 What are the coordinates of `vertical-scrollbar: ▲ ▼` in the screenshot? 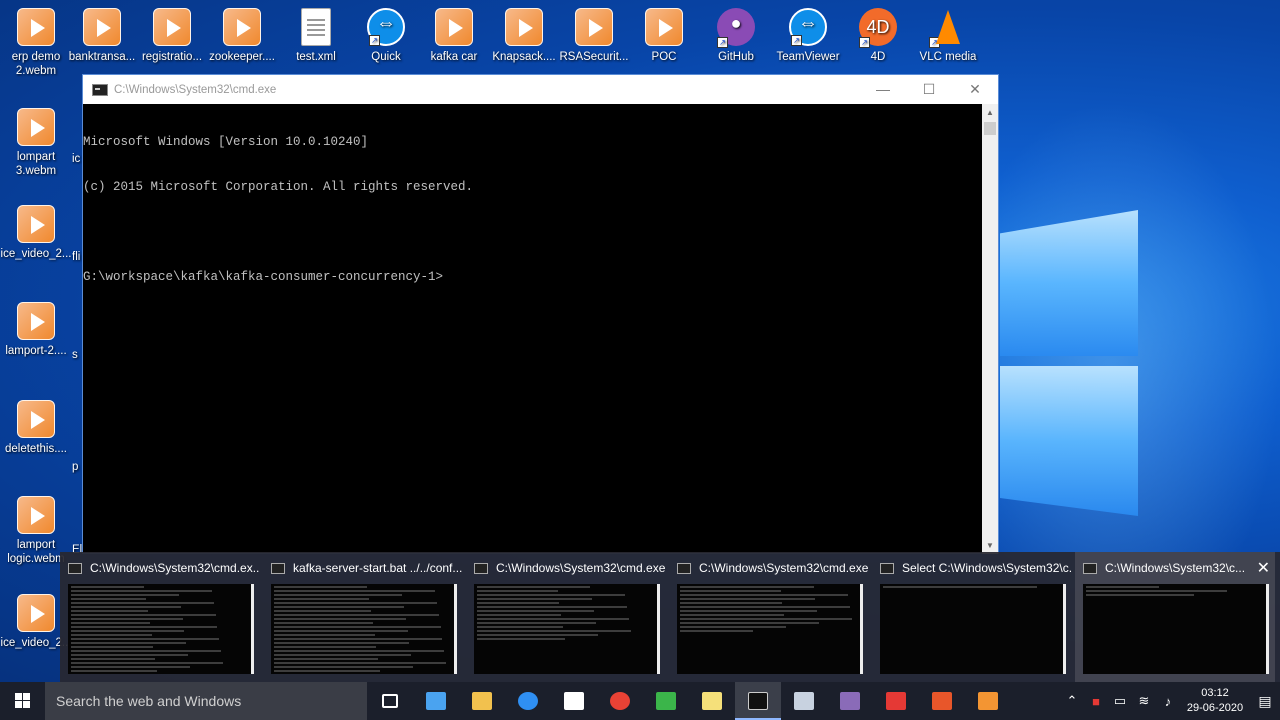 It's located at (990, 329).